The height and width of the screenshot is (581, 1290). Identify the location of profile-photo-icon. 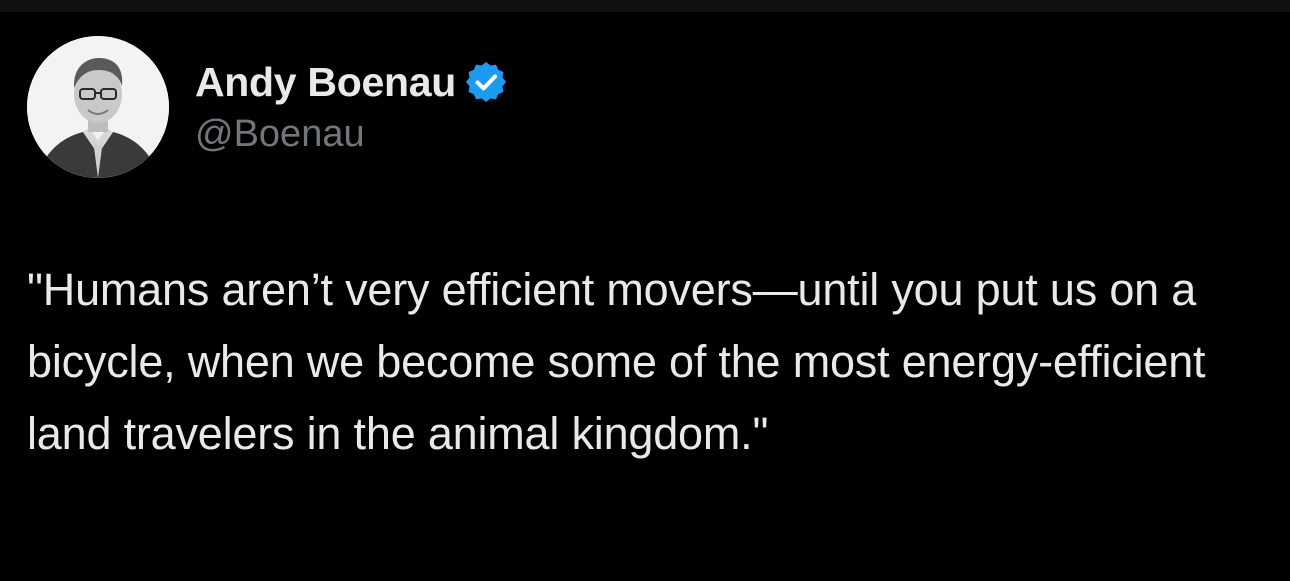
(98, 107).